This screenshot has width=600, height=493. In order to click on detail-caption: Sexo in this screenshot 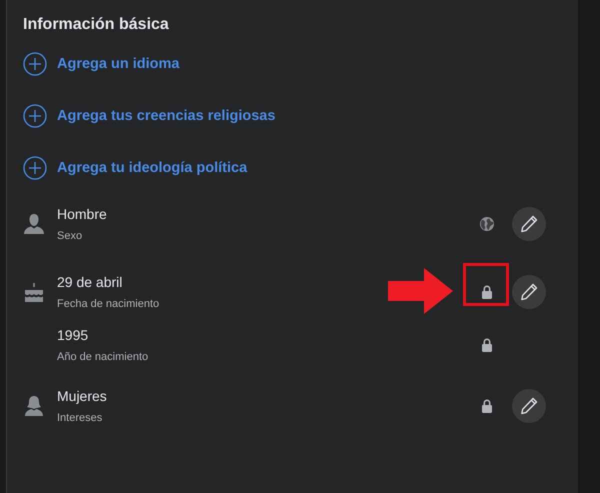, I will do `click(70, 236)`.